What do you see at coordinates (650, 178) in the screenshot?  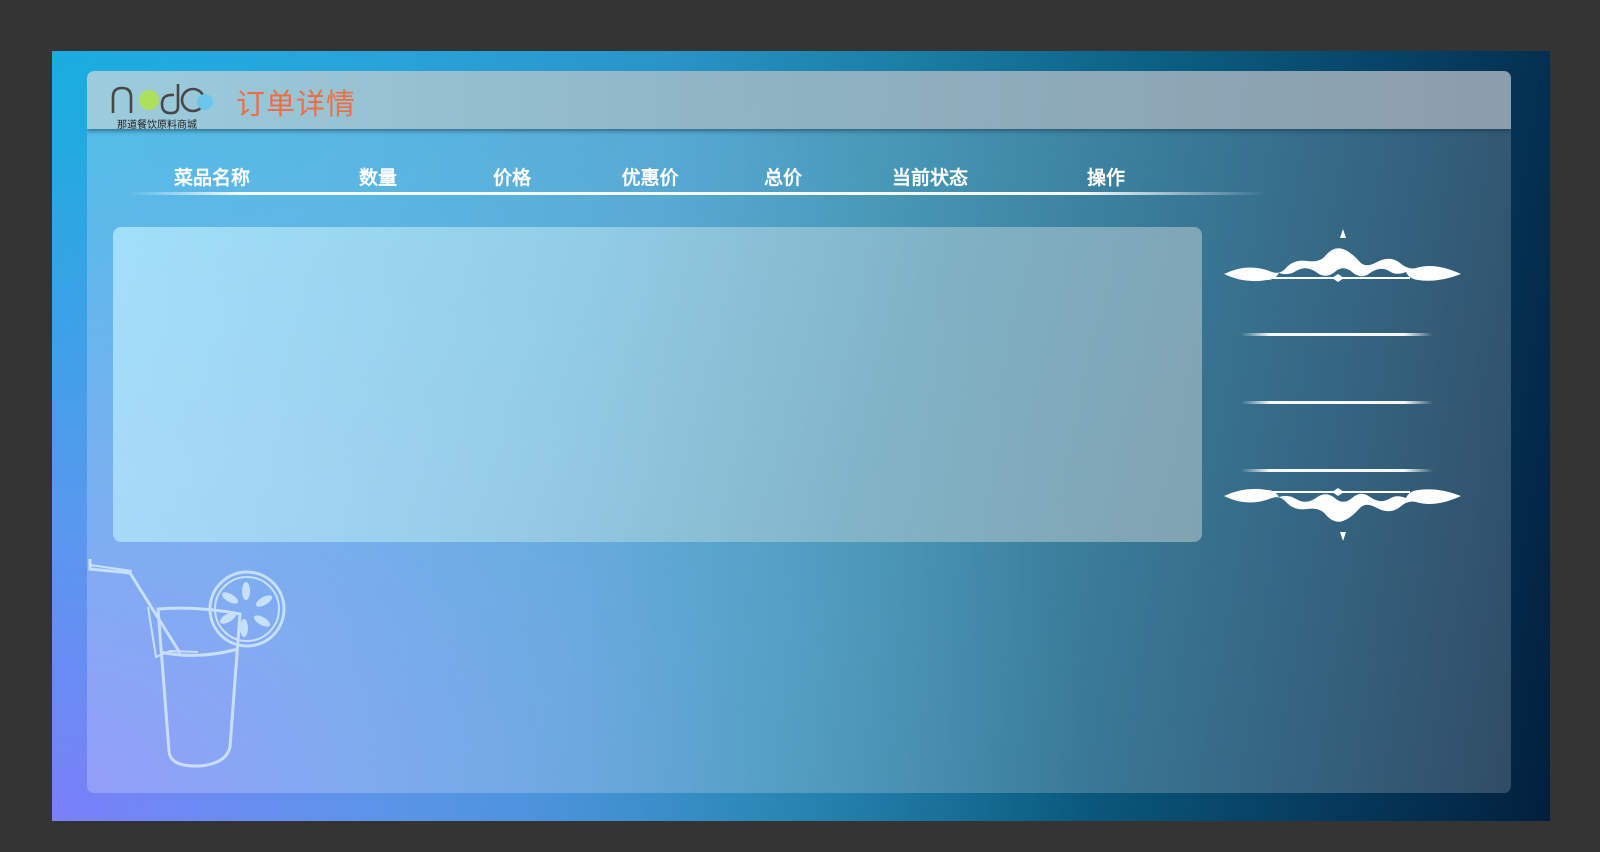 I see `column-header-discount-price: 优惠价` at bounding box center [650, 178].